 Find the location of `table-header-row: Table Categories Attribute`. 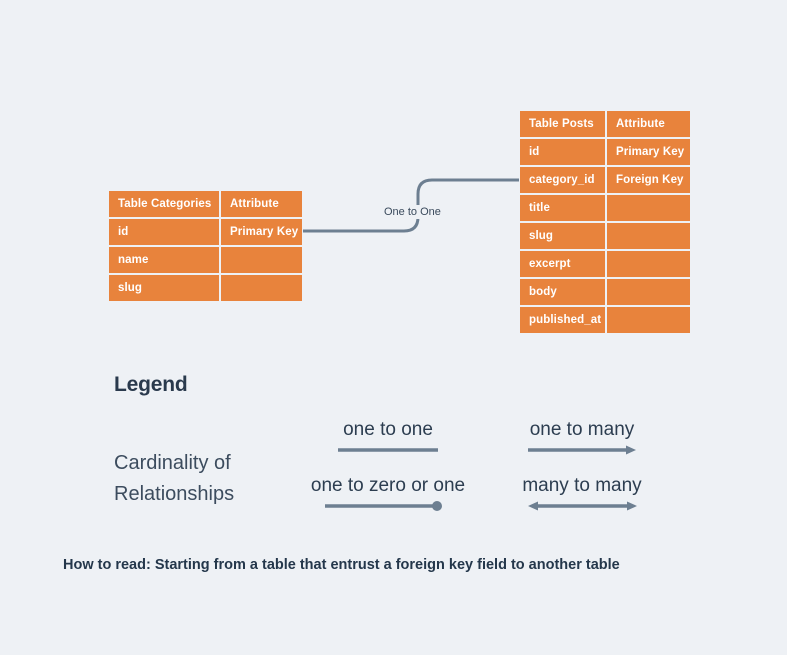

table-header-row: Table Categories Attribute is located at coordinates (205, 204).